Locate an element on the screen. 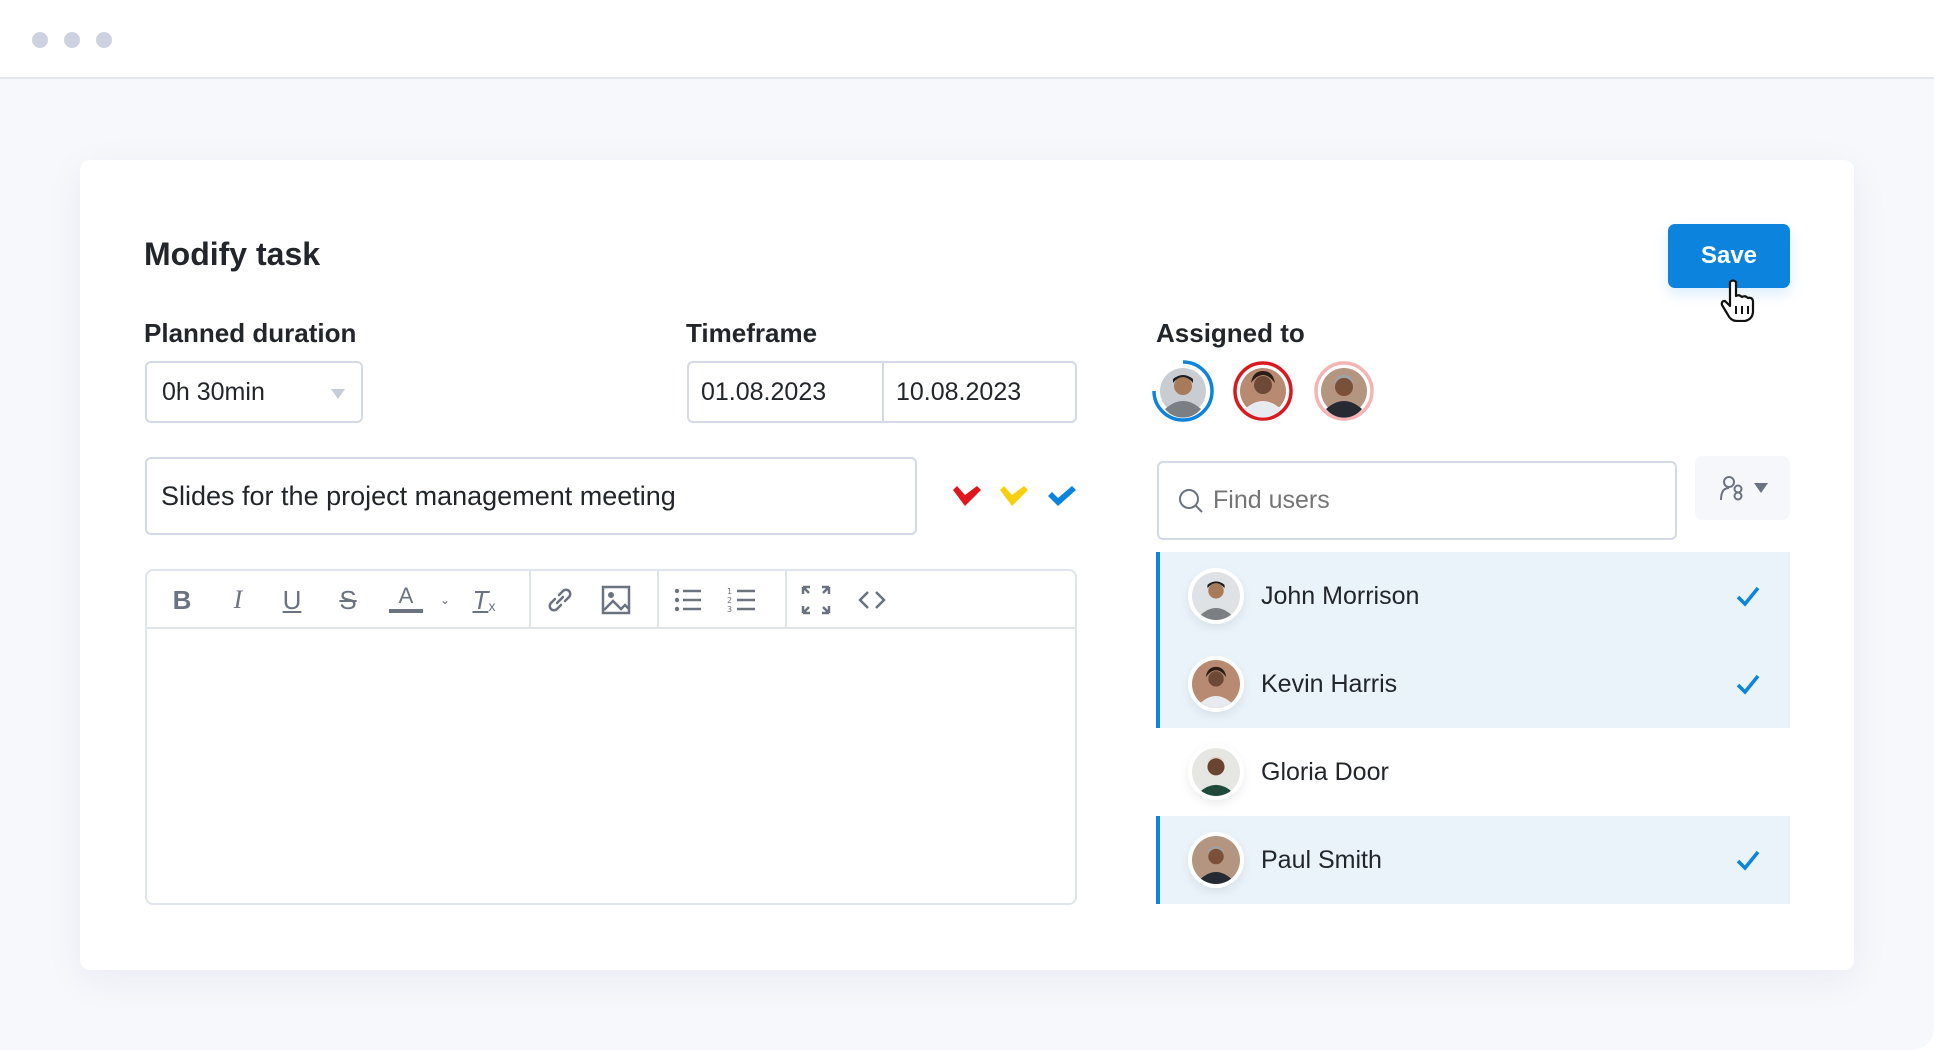 The height and width of the screenshot is (1050, 1934). user-name: Paul Smith is located at coordinates (1321, 859).